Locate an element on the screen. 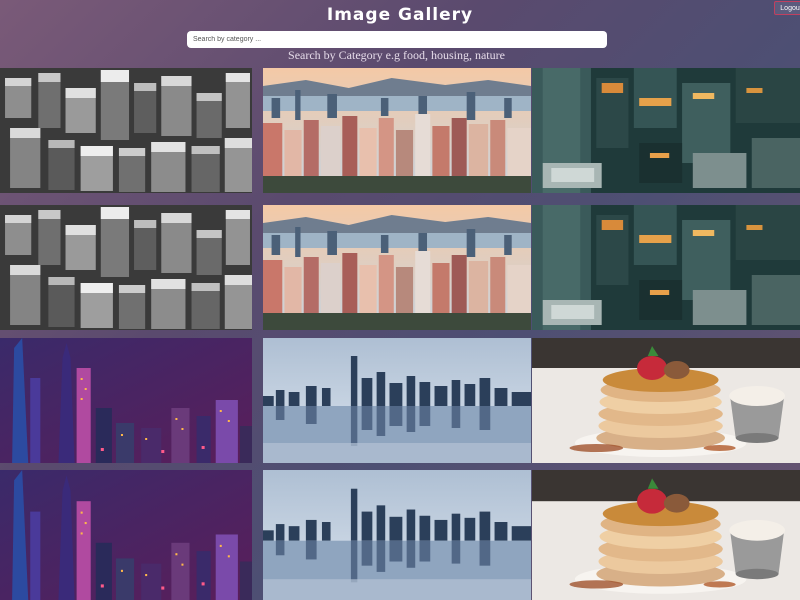  search-input is located at coordinates (397, 39).